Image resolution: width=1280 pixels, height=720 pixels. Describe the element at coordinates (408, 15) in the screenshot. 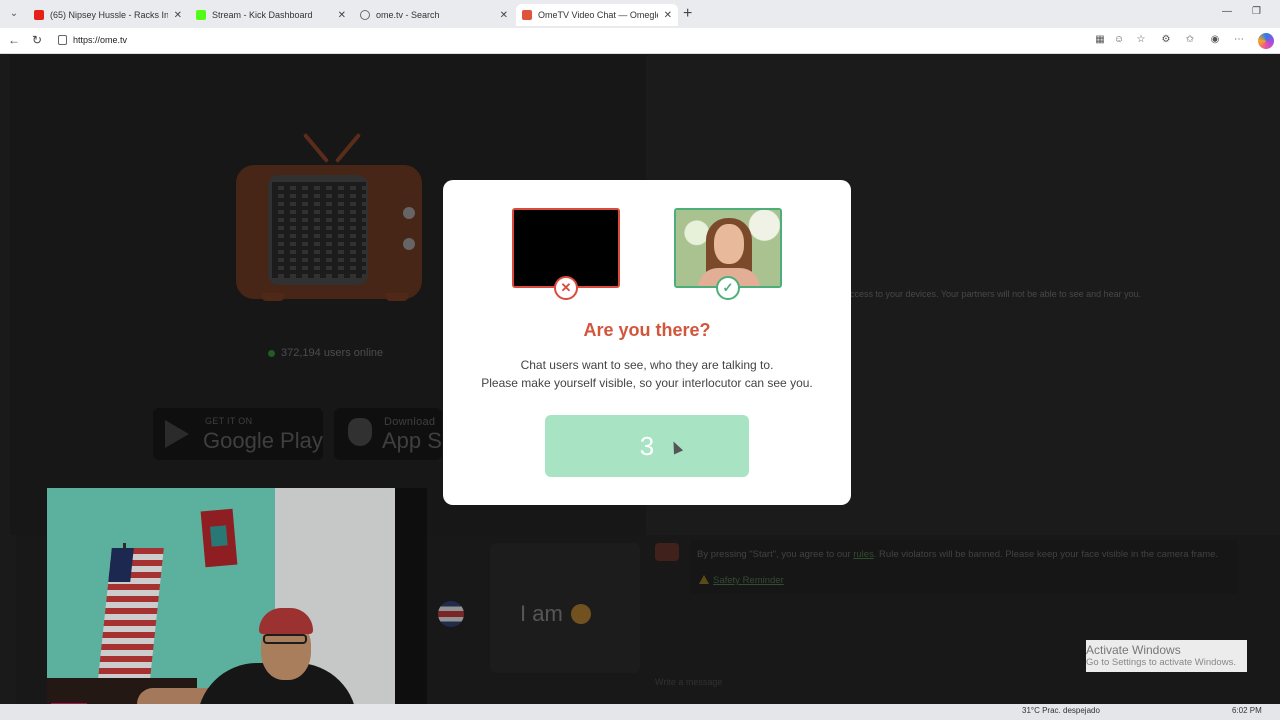

I see `tab-label: ome.tv - Search` at that location.